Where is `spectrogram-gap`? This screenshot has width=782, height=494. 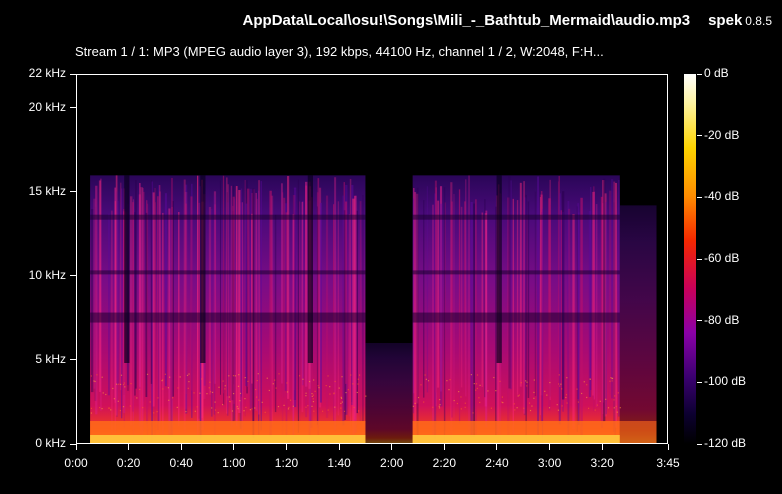
spectrogram-gap is located at coordinates (389, 393).